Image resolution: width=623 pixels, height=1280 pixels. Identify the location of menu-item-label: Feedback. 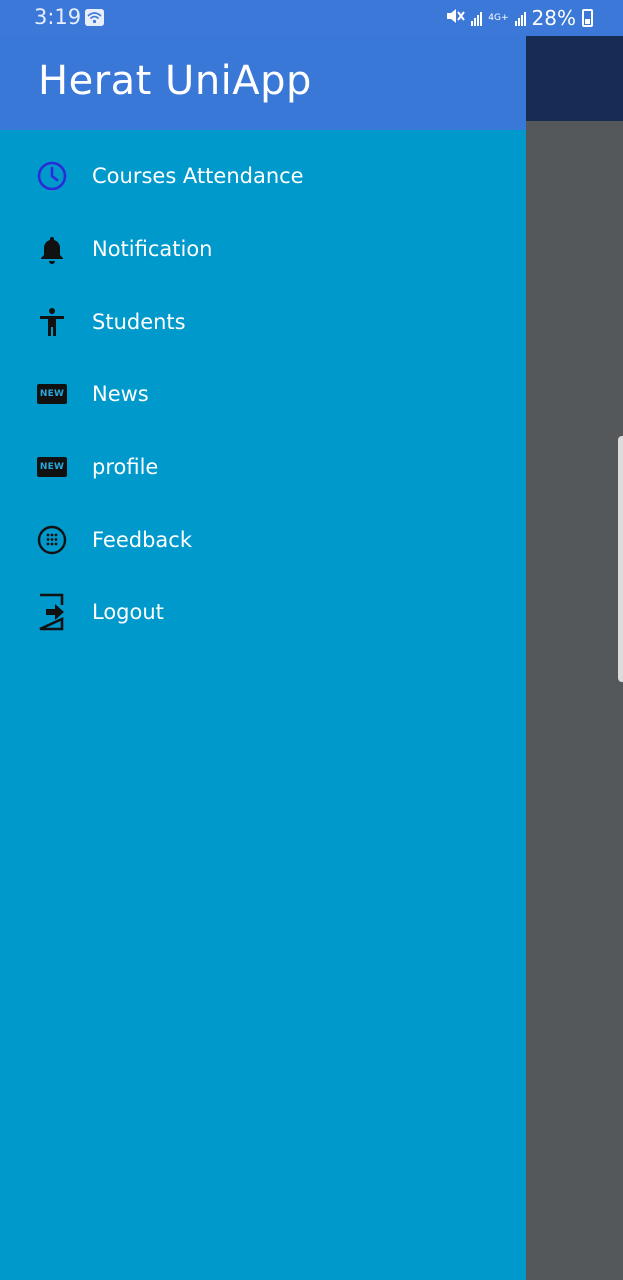
(142, 539).